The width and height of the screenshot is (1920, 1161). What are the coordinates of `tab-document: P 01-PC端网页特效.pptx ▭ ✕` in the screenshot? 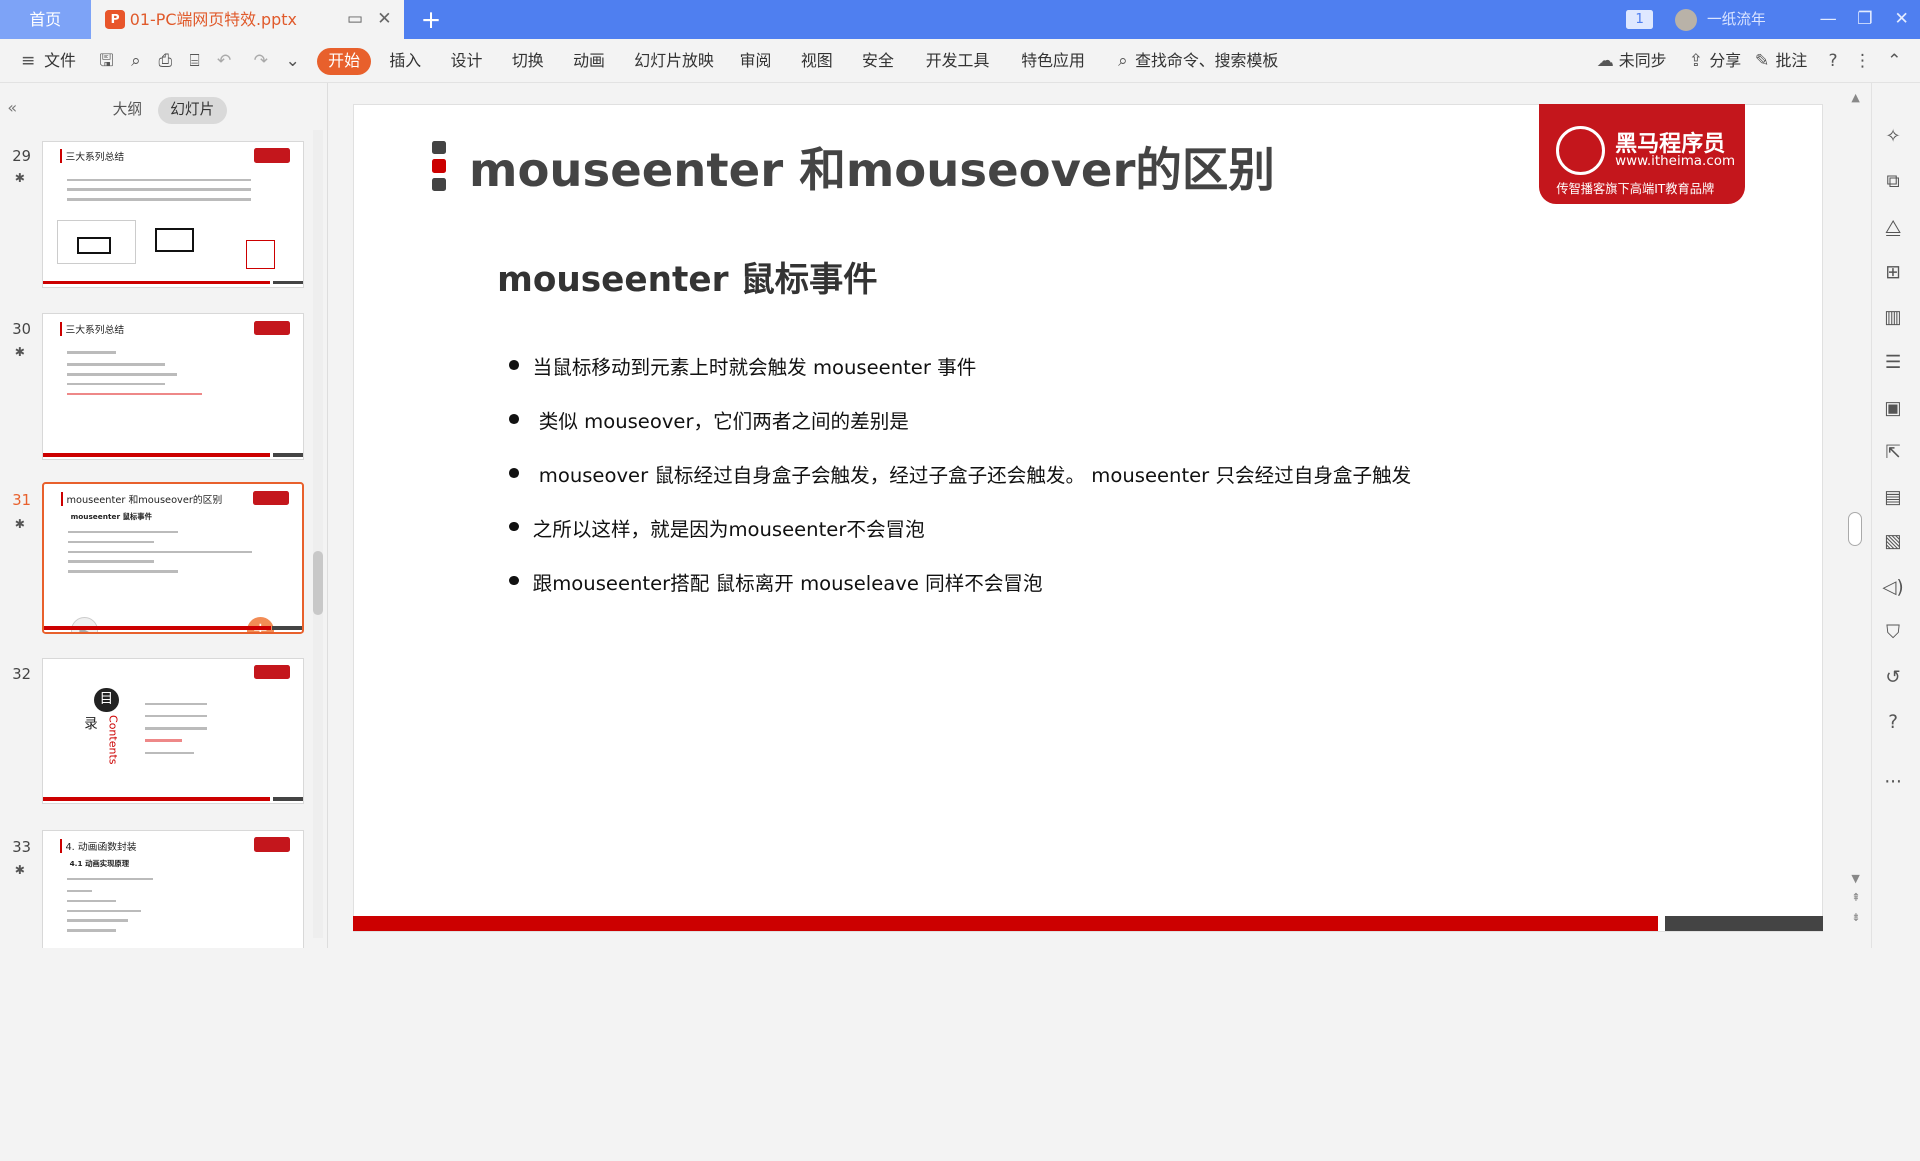 It's located at (247, 20).